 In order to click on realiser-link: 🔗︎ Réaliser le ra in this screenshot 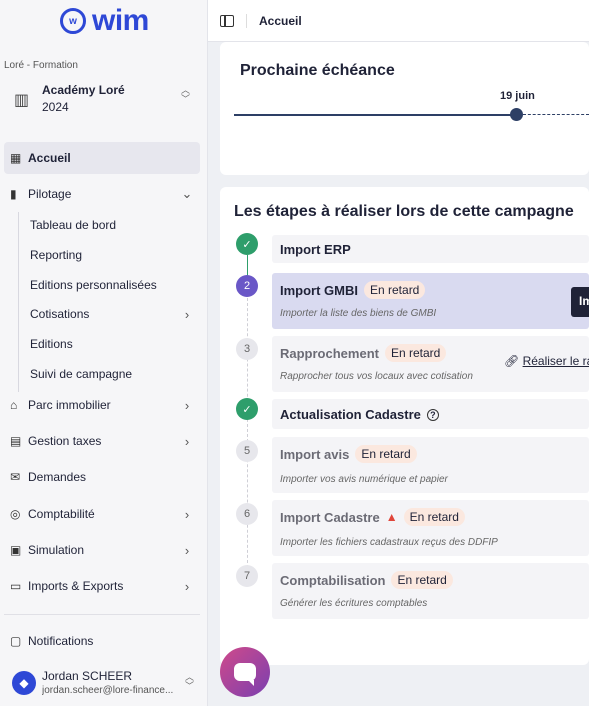, I will do `click(546, 361)`.